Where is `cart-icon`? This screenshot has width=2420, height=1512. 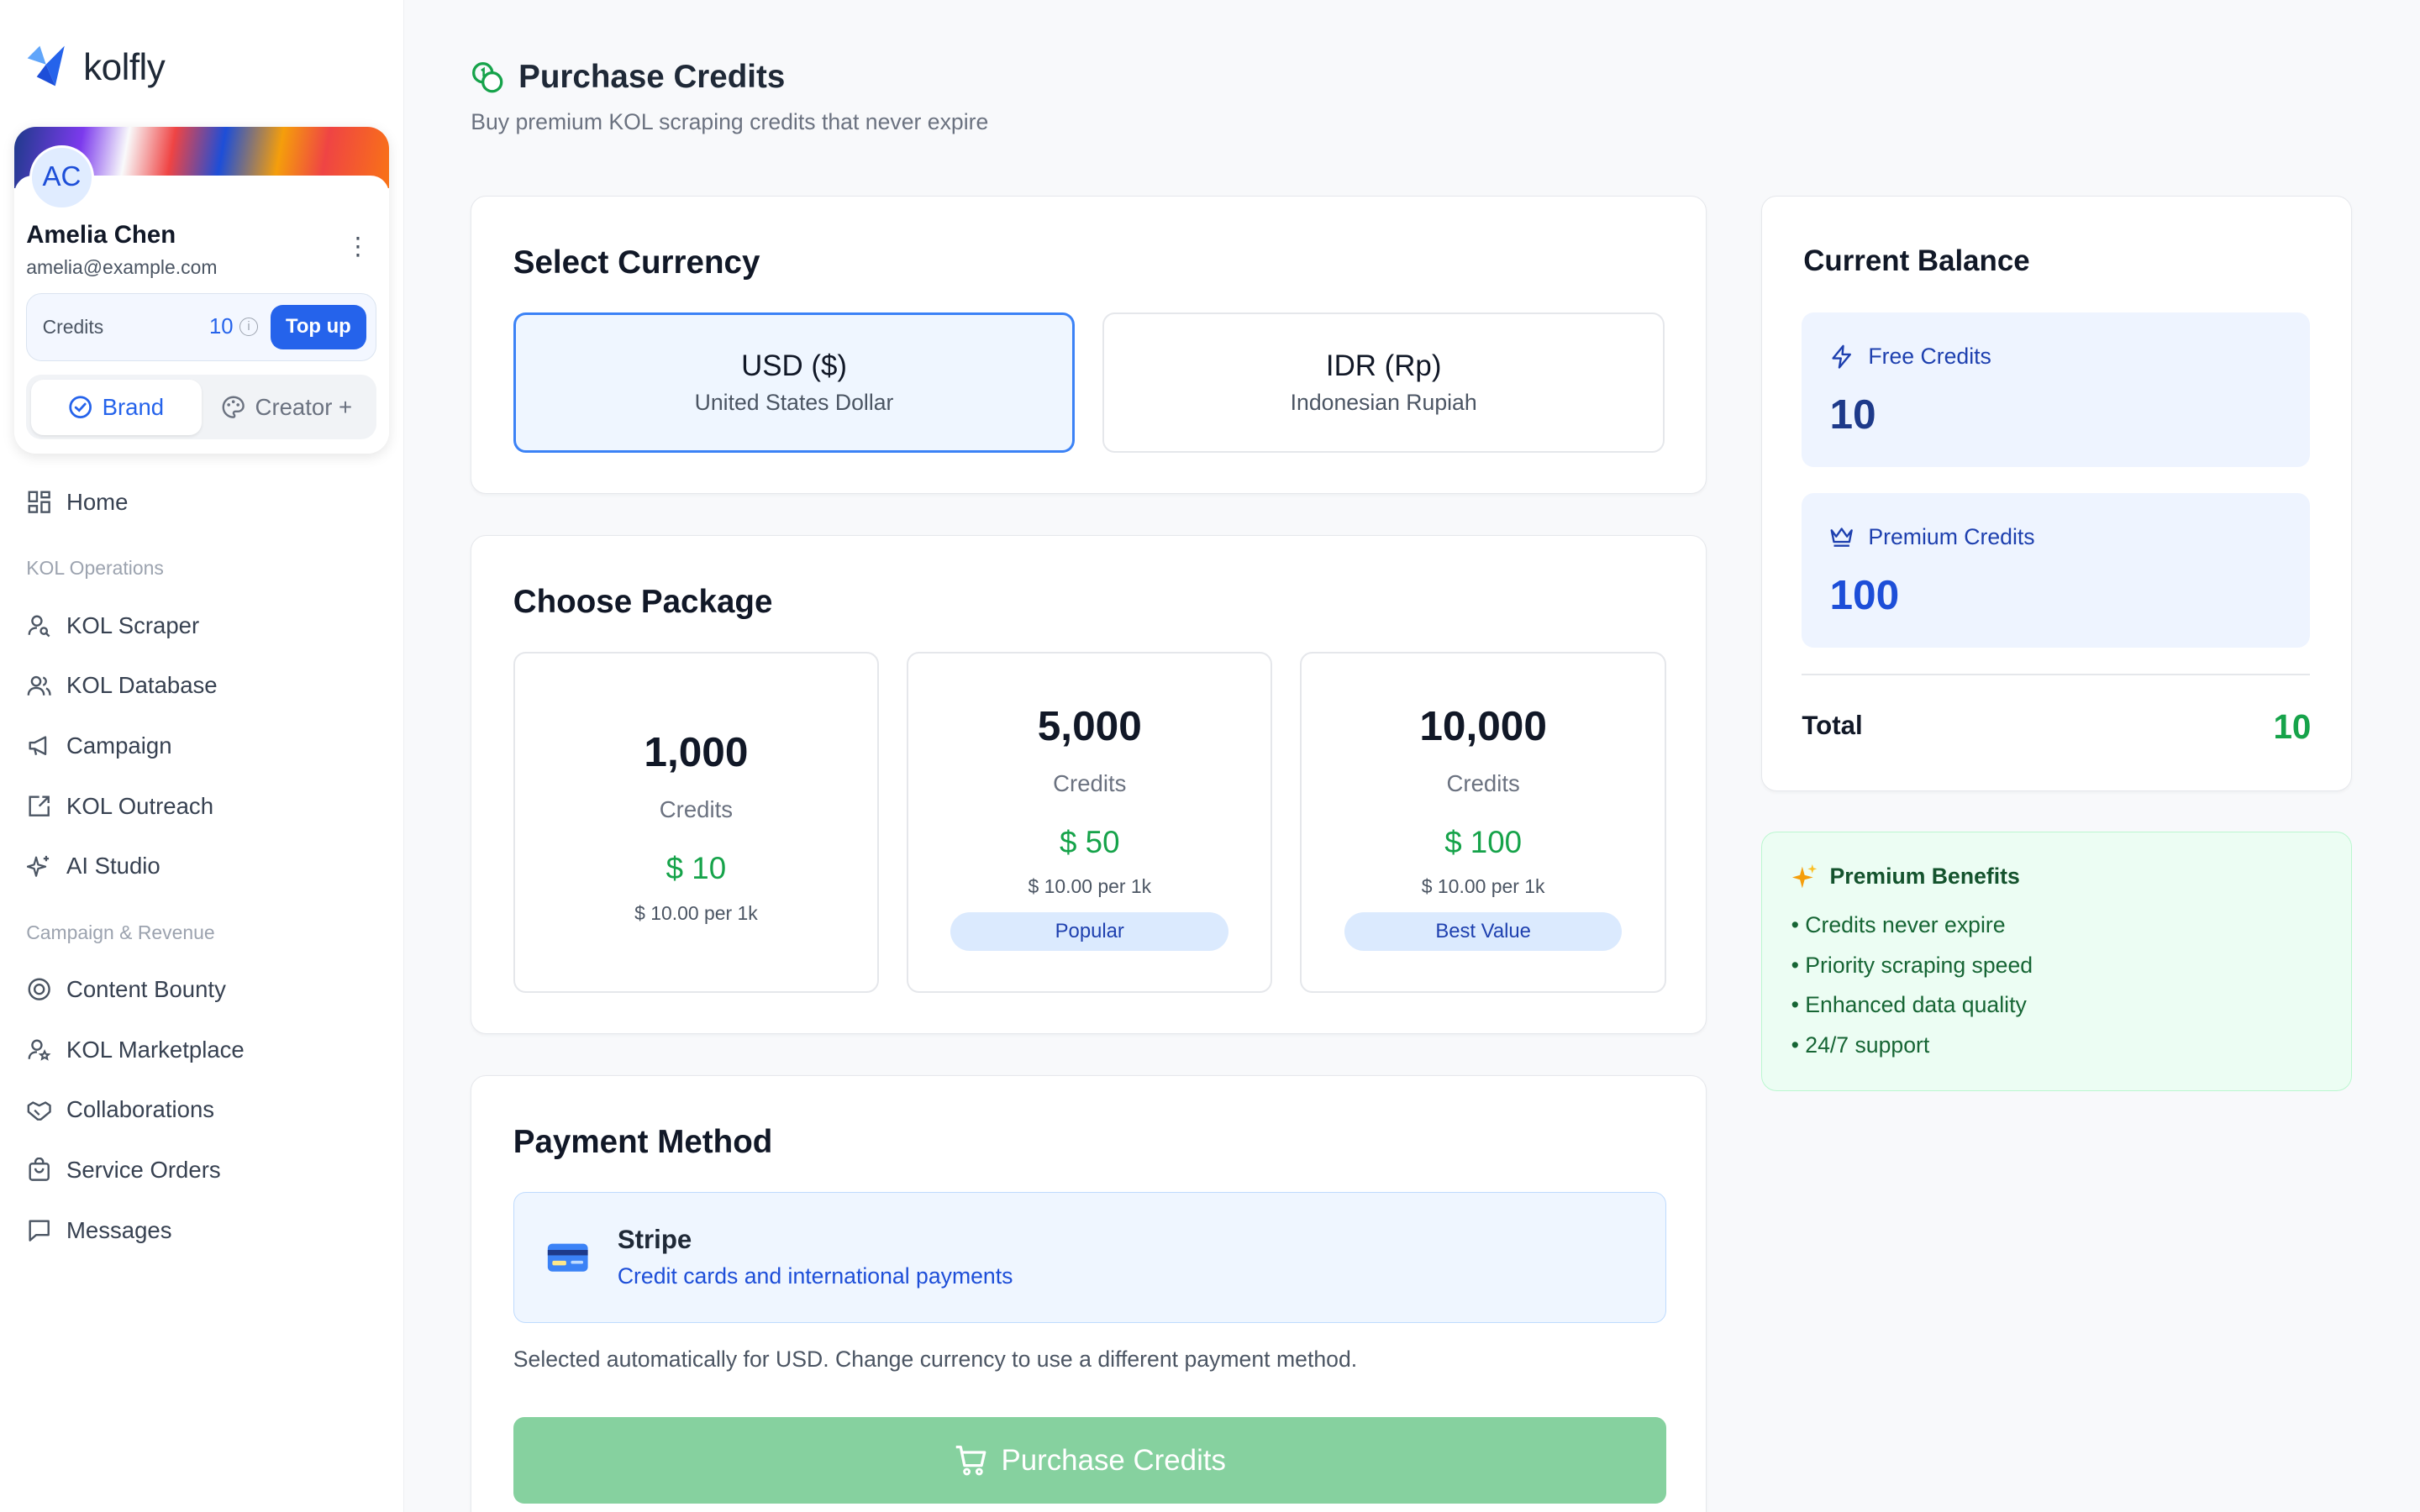
cart-icon is located at coordinates (970, 1461).